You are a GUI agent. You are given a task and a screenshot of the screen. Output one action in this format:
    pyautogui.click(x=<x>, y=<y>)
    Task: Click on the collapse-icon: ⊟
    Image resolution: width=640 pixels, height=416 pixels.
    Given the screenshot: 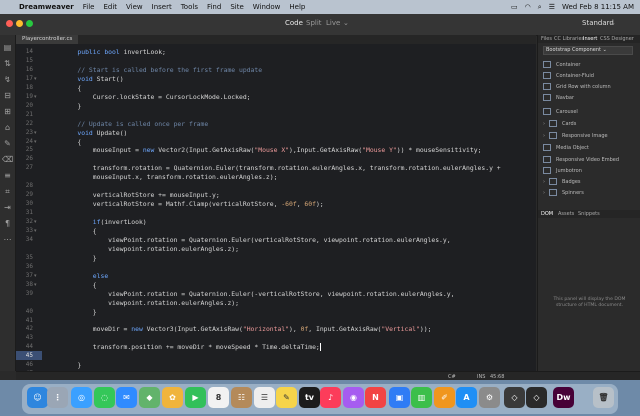 What is the action you would take?
    pyautogui.click(x=7, y=96)
    